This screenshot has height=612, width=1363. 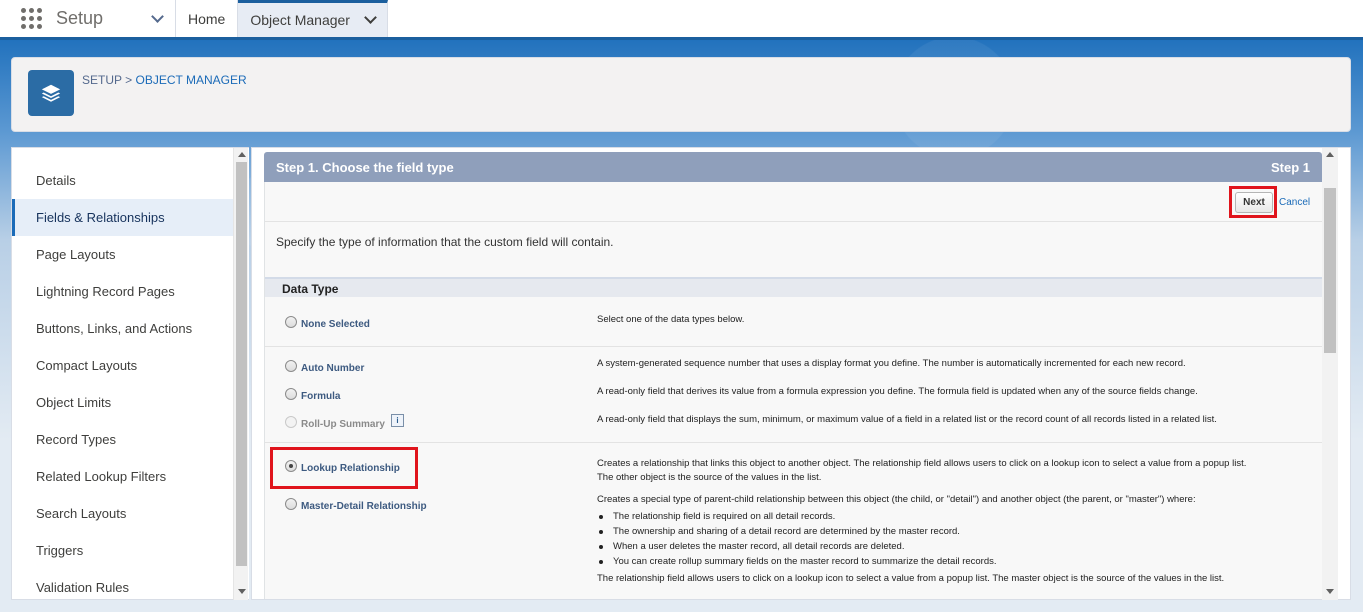 I want to click on sidebar-item-record-types: Record Types, so click(x=123, y=439).